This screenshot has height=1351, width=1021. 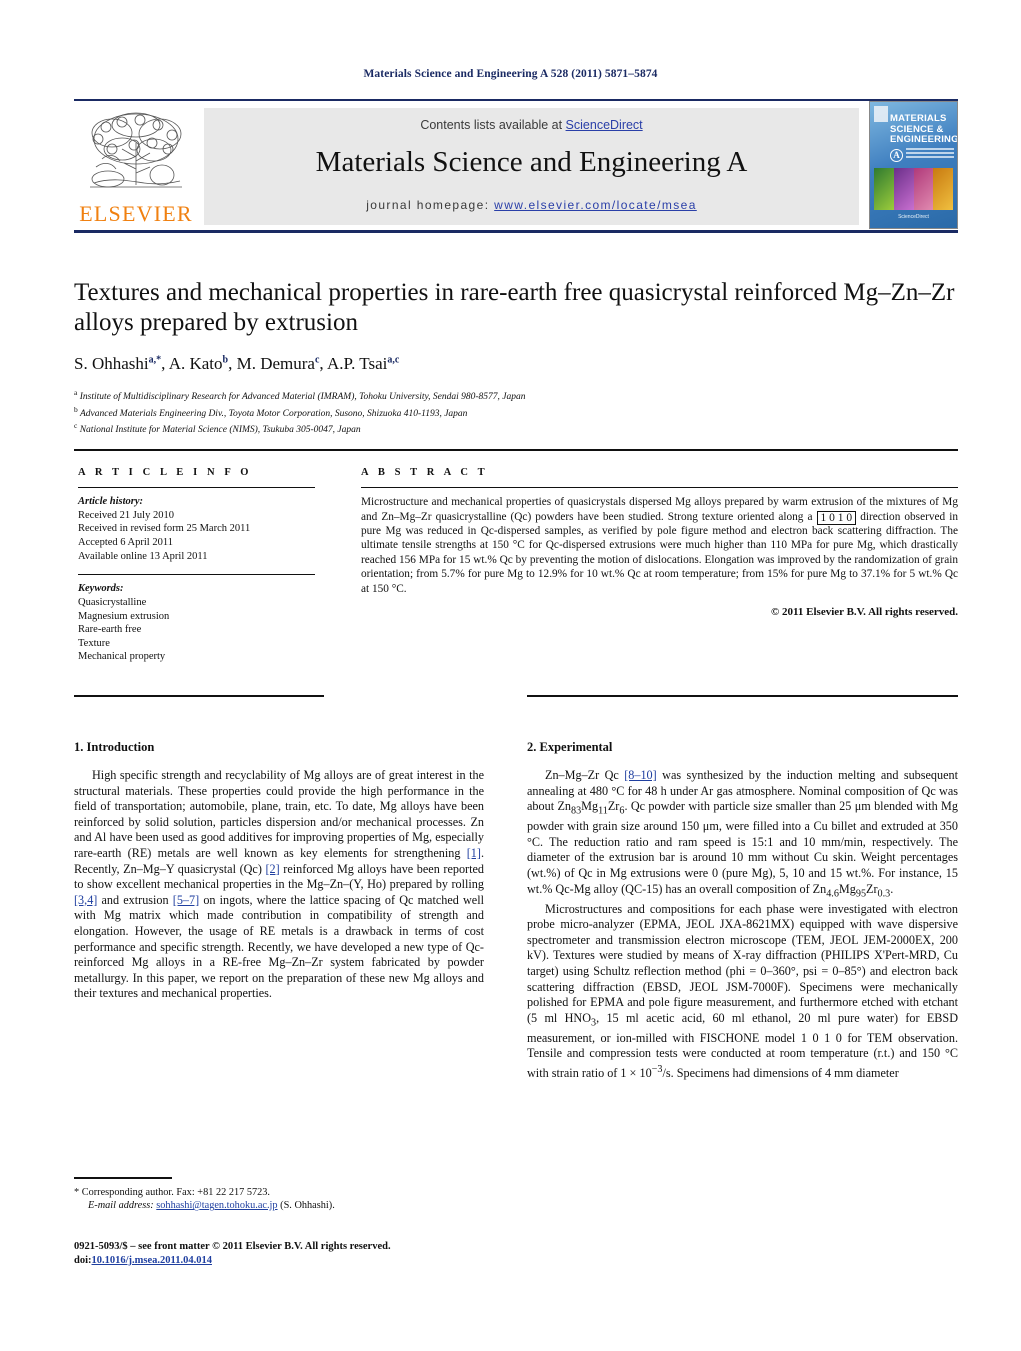 I want to click on citation-8-10: [8–10], so click(x=640, y=775).